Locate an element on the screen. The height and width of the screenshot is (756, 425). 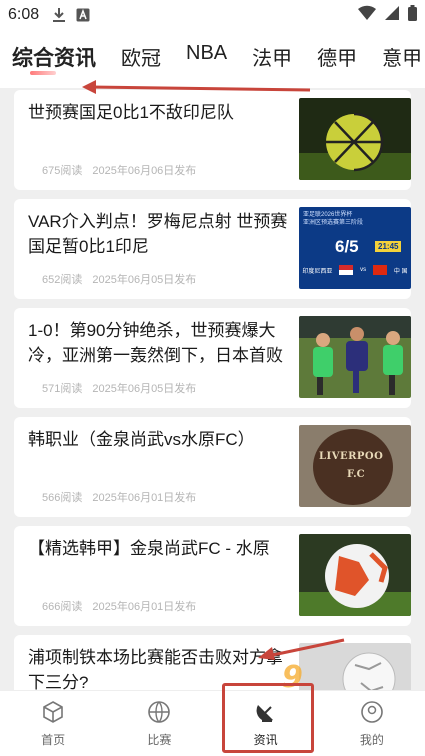
news-meta: 666阅读 2025年06月01日发布 is located at coordinates (119, 606).